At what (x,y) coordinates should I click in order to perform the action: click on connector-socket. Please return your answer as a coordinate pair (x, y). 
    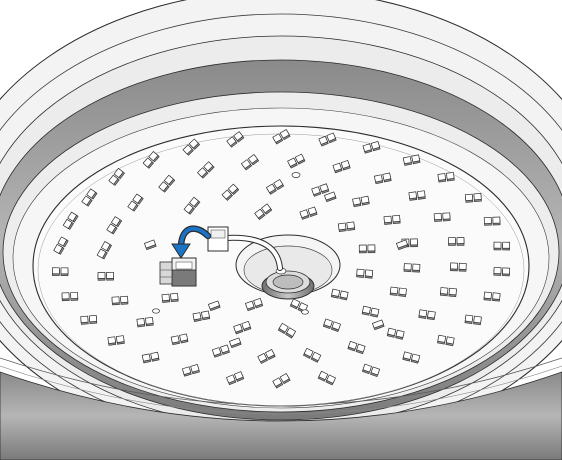
    Looking at the image, I should click on (178, 272).